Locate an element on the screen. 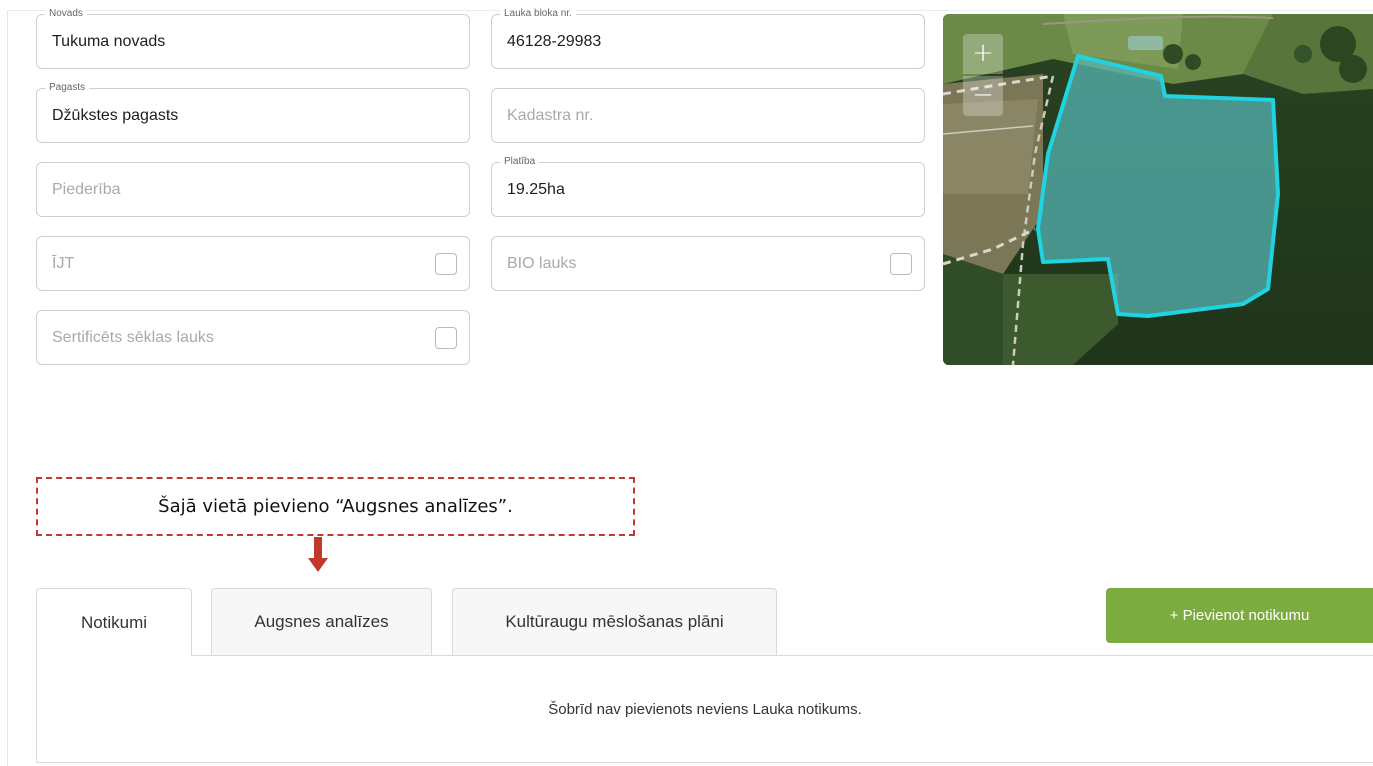  annotation-callout: Šajā vietā pievieno “Augsnes analīzes”. is located at coordinates (335, 506).